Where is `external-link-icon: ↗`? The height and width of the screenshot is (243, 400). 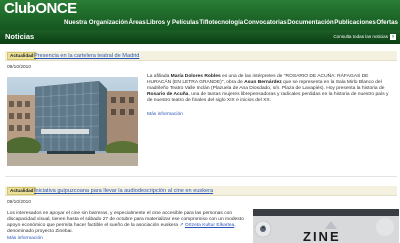 external-link-icon: ↗ is located at coordinates (181, 226).